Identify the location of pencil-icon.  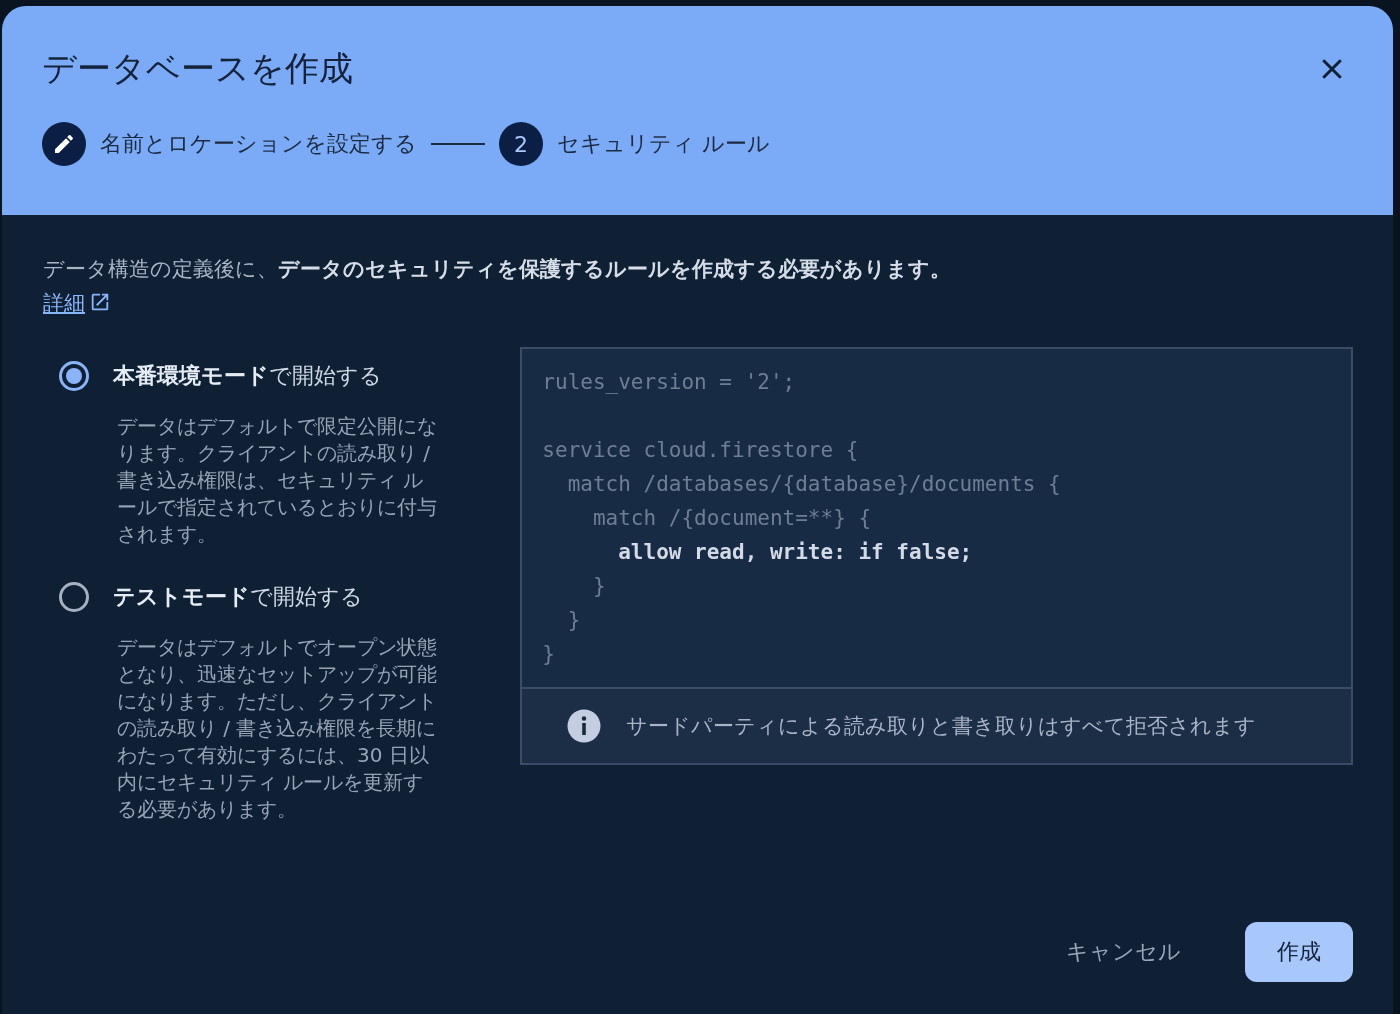
(64, 144).